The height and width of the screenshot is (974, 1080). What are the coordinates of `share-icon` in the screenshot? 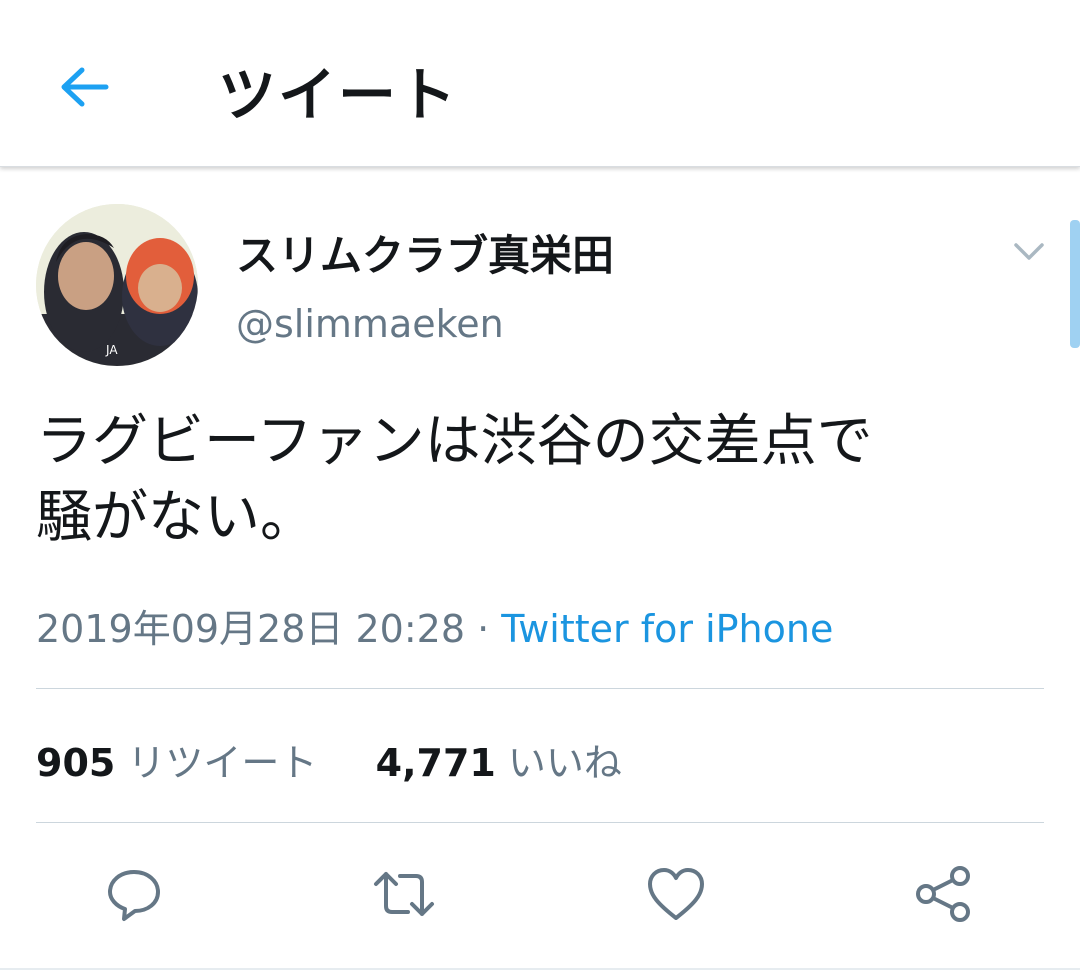 It's located at (944, 894).